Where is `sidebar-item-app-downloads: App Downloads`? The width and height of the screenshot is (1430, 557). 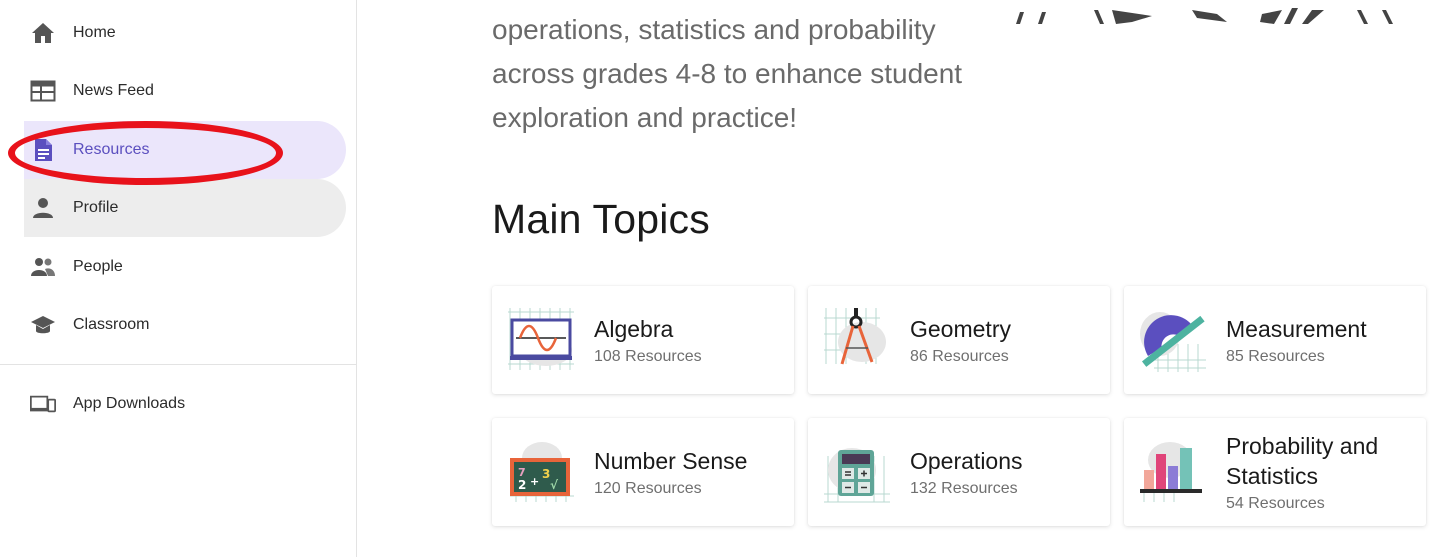
sidebar-item-app-downloads: App Downloads is located at coordinates (185, 404).